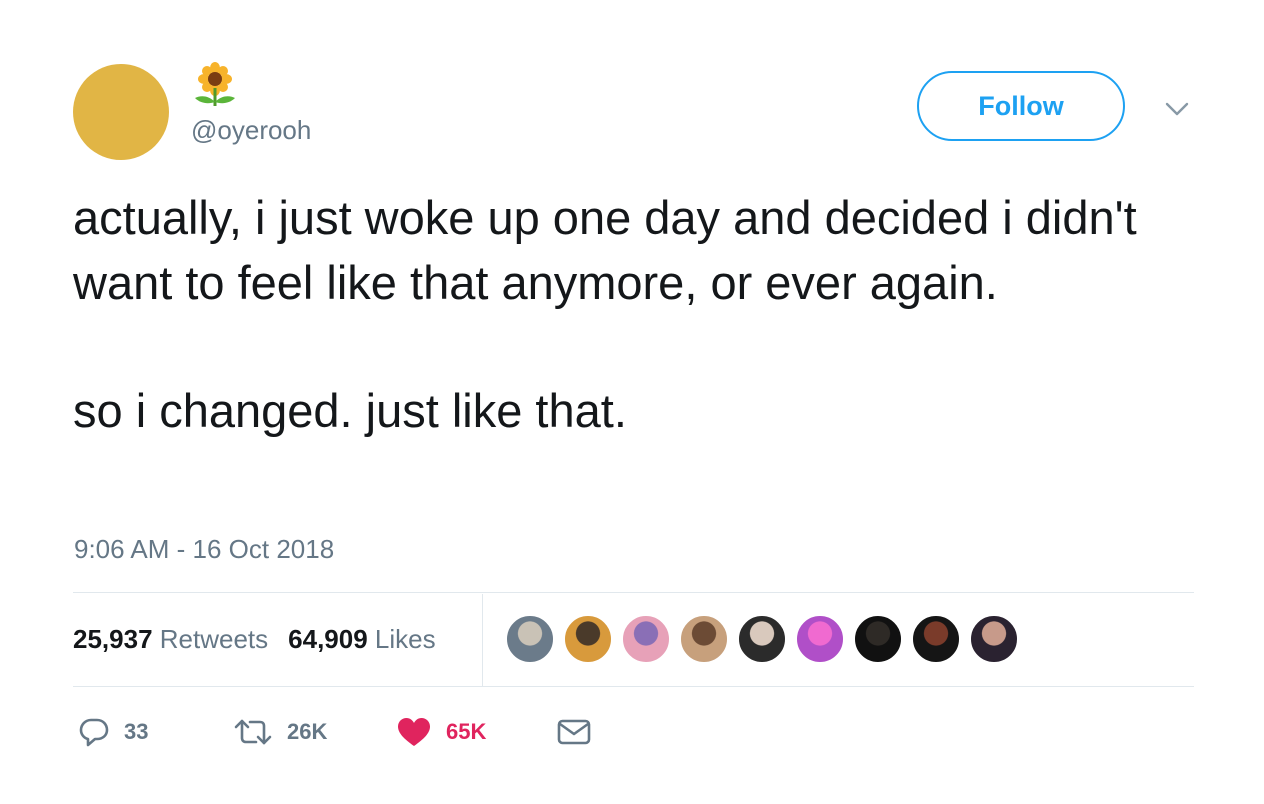 The image size is (1264, 804). What do you see at coordinates (1021, 106) in the screenshot?
I see `follow-button: Follow` at bounding box center [1021, 106].